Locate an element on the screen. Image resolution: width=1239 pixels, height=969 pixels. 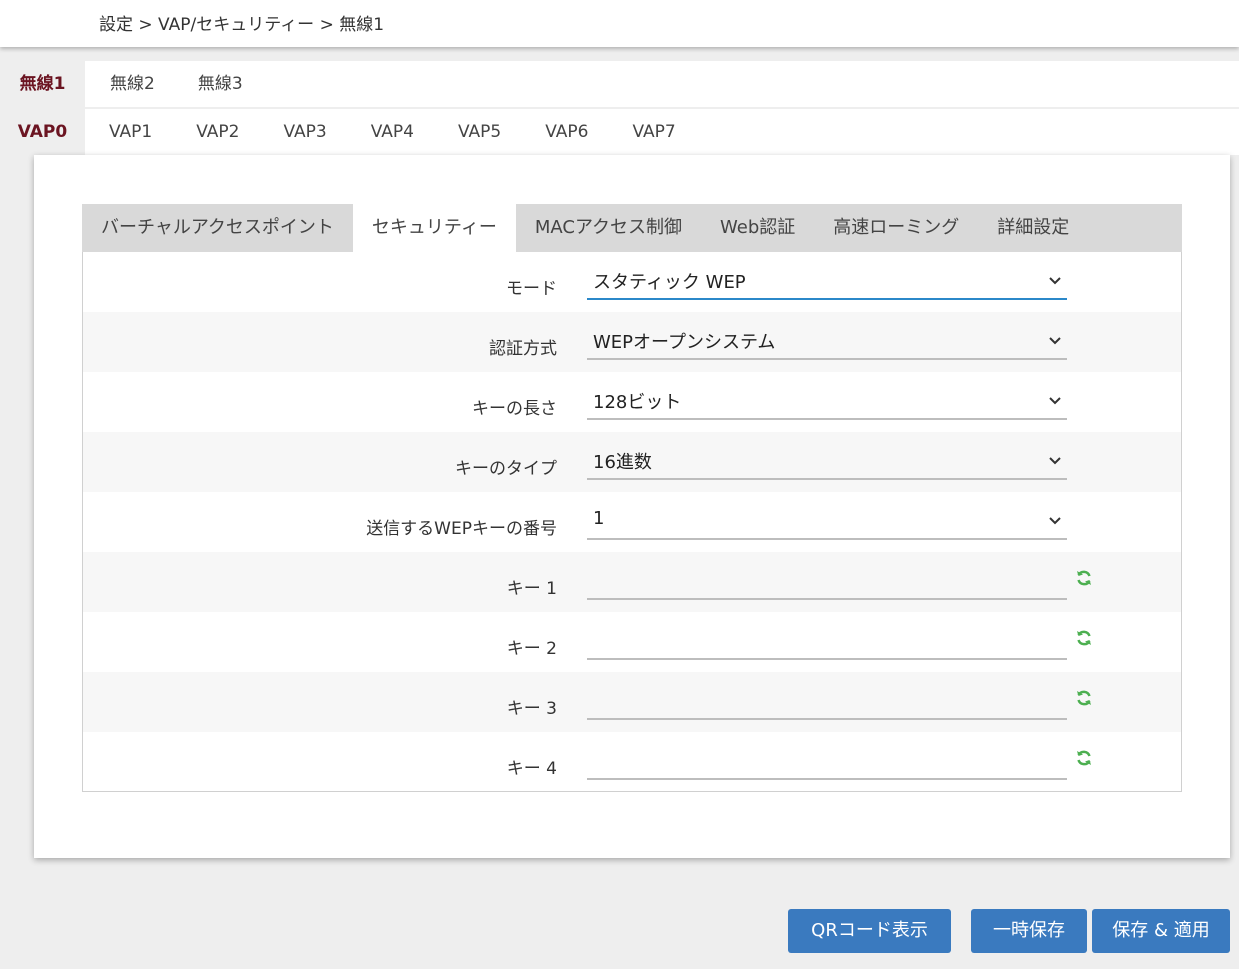
tab-vap-4: VAP4 is located at coordinates (392, 132).